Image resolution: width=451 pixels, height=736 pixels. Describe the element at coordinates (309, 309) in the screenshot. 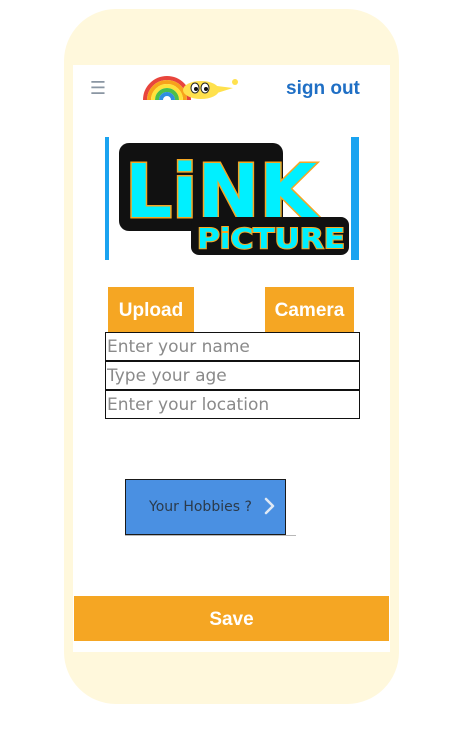

I see `camera-button: Camera` at that location.